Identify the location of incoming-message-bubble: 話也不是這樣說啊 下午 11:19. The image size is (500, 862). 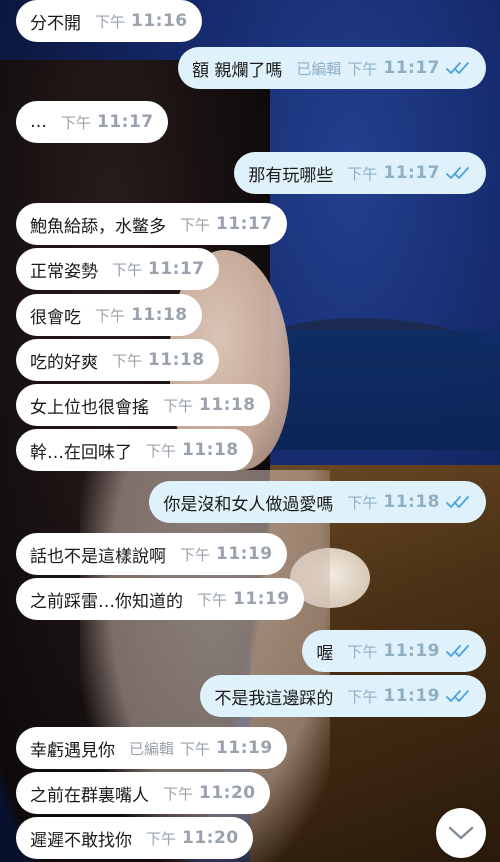
(151, 554).